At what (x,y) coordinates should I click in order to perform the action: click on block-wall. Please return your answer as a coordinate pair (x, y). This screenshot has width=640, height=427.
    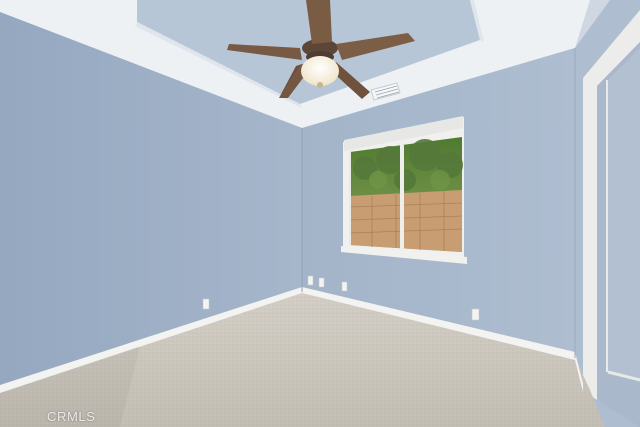
    Looking at the image, I should click on (406, 221).